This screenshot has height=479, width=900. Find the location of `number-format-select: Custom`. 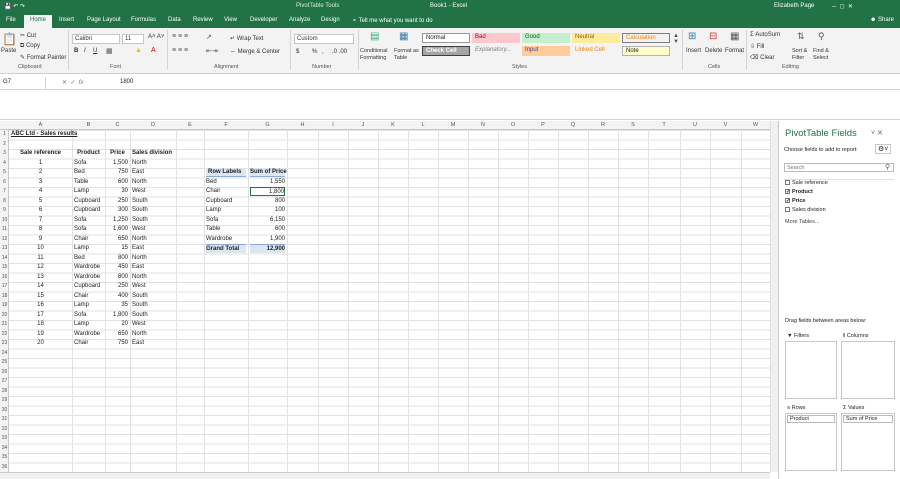

number-format-select: Custom is located at coordinates (324, 39).